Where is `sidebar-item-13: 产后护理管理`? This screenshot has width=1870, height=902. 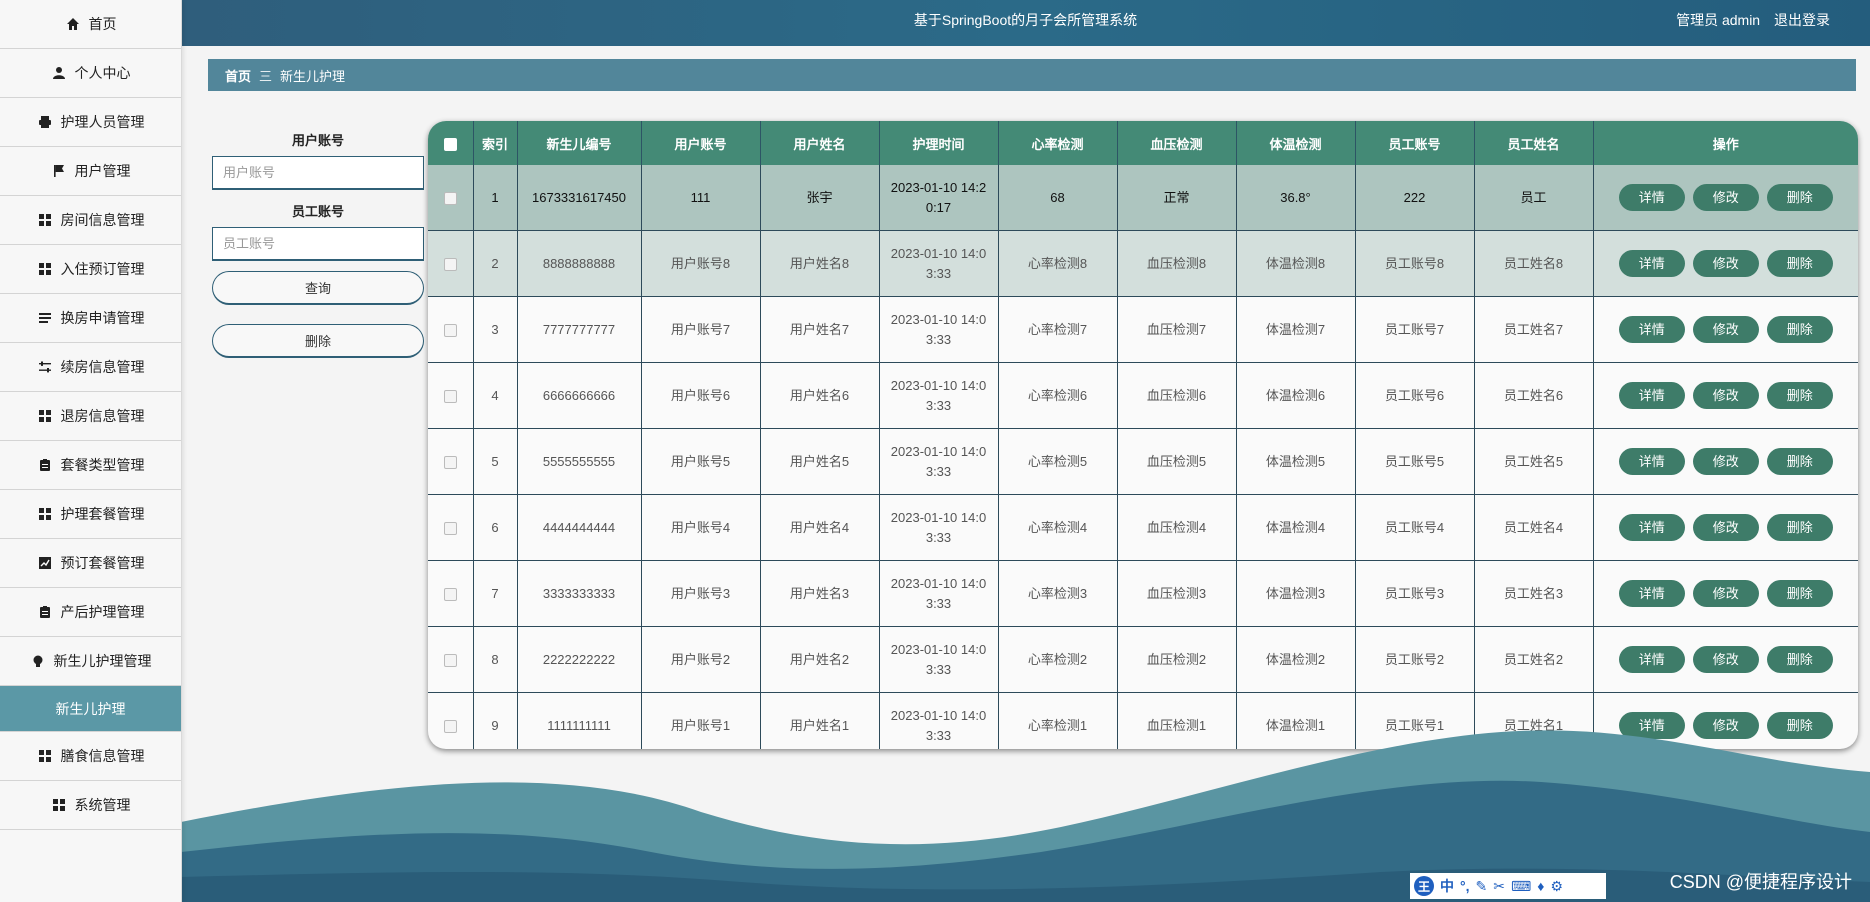
sidebar-item-13: 产后护理管理 is located at coordinates (90, 612).